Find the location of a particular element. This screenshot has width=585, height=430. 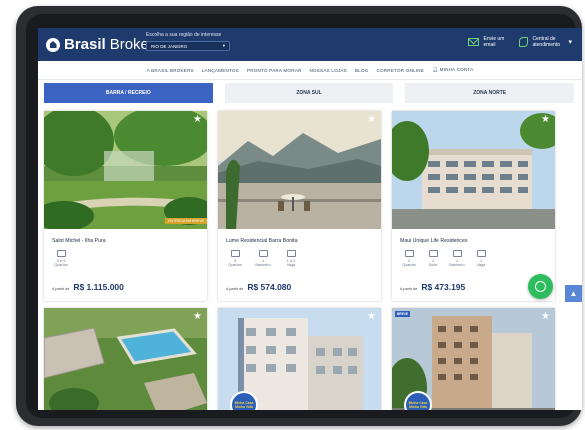

property-photo: BREVE ★ Minha Casa Minha Vida is located at coordinates (473, 359).